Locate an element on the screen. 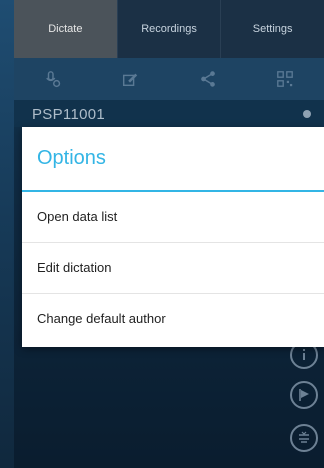 The image size is (324, 468). file-name: PSP11001 is located at coordinates (69, 114).